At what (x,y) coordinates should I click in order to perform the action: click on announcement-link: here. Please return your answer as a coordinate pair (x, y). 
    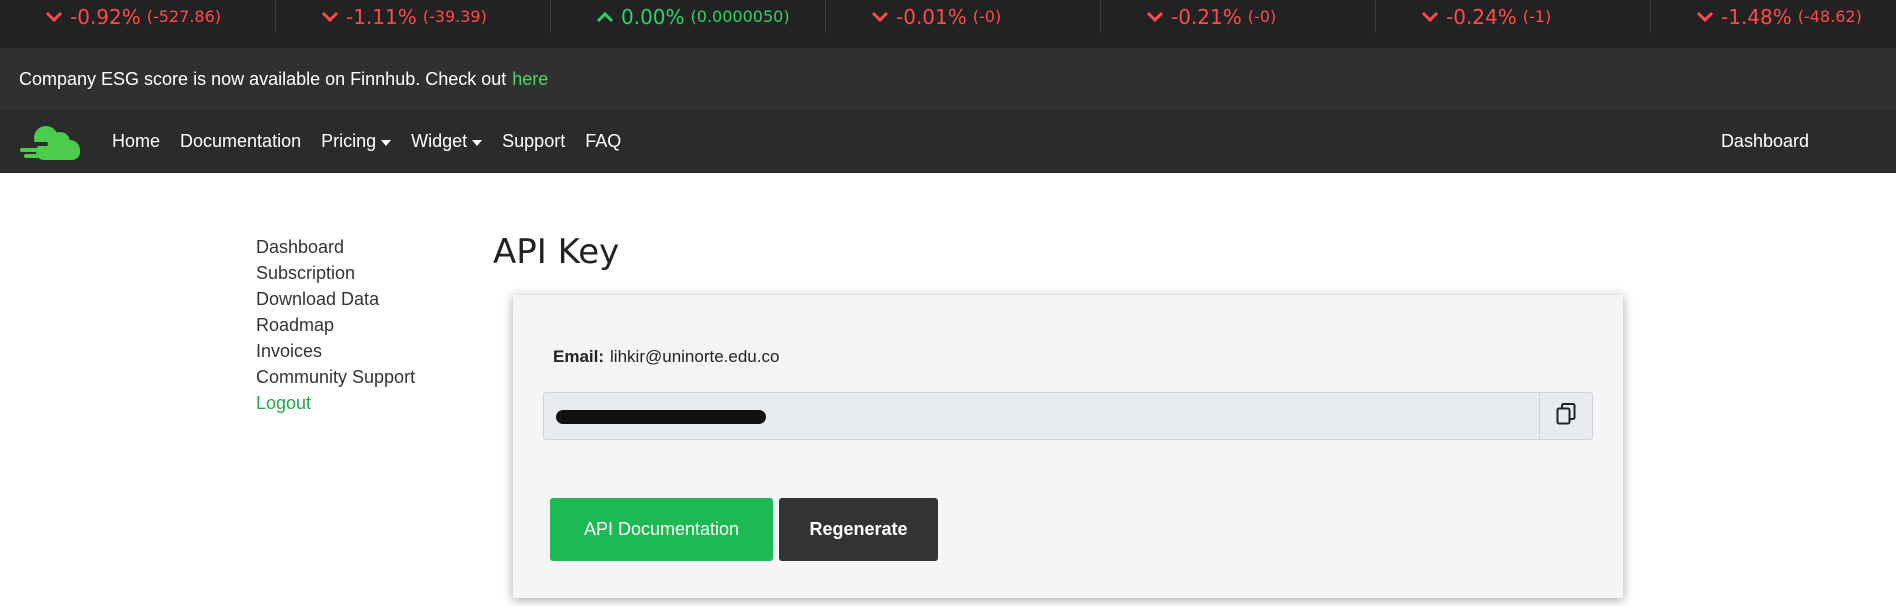
    Looking at the image, I should click on (530, 79).